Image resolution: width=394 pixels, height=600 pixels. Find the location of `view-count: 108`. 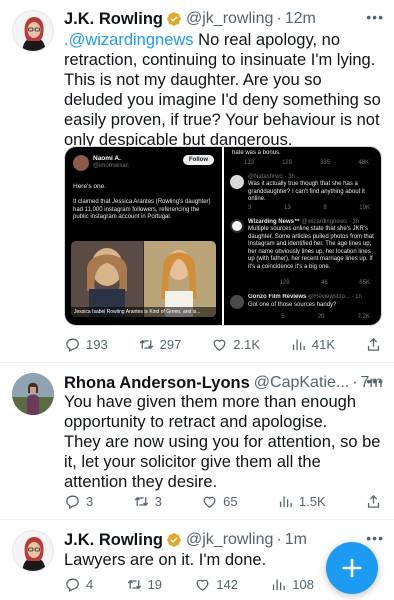

view-count: 108 is located at coordinates (303, 584).